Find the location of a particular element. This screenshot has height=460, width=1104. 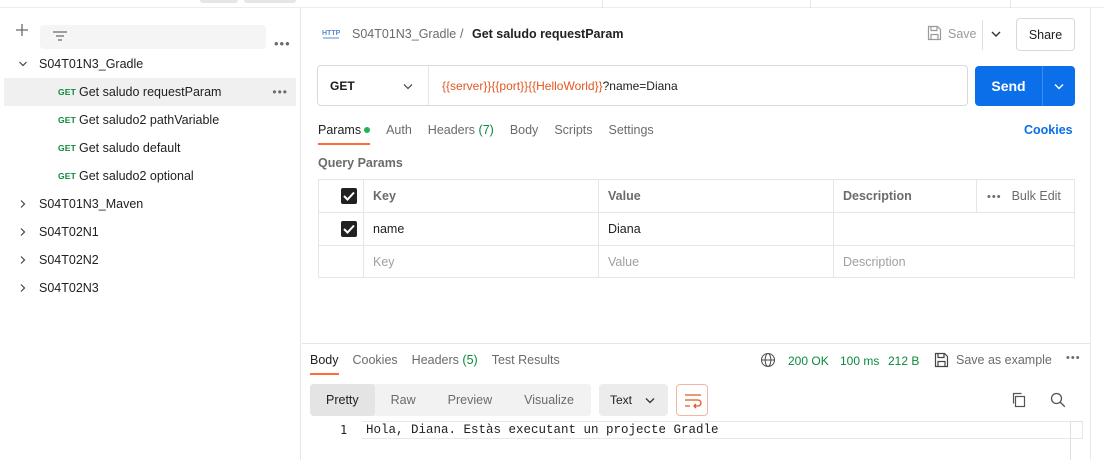

http-request-icon: HTTP is located at coordinates (331, 34).